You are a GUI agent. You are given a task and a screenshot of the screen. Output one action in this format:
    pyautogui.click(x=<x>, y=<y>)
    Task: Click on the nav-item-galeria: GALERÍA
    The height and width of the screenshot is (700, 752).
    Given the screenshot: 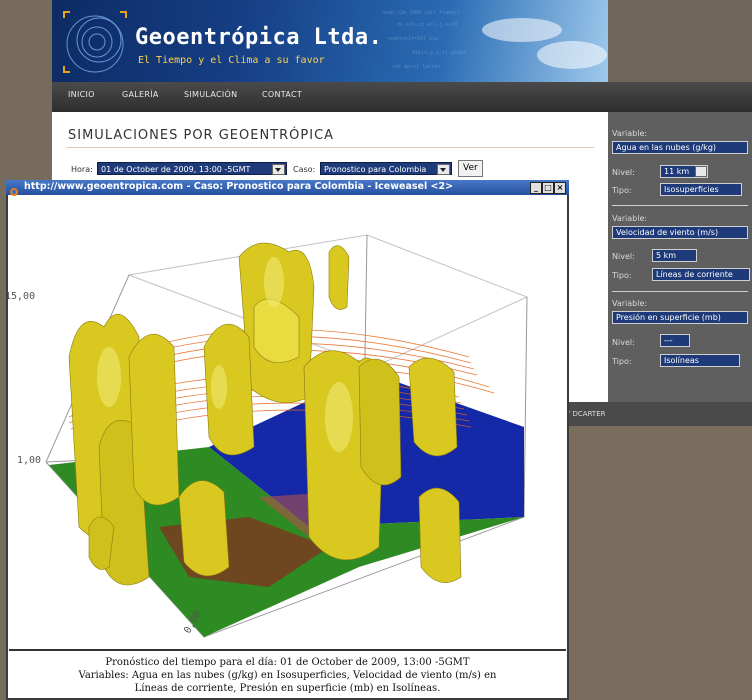 What is the action you would take?
    pyautogui.click(x=140, y=94)
    